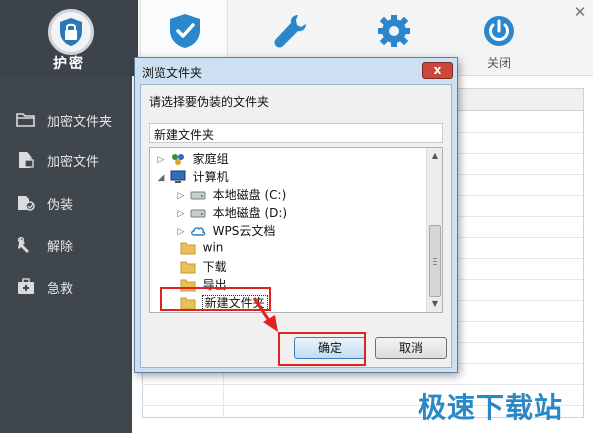  I want to click on dialog-close-button: x, so click(437, 70).